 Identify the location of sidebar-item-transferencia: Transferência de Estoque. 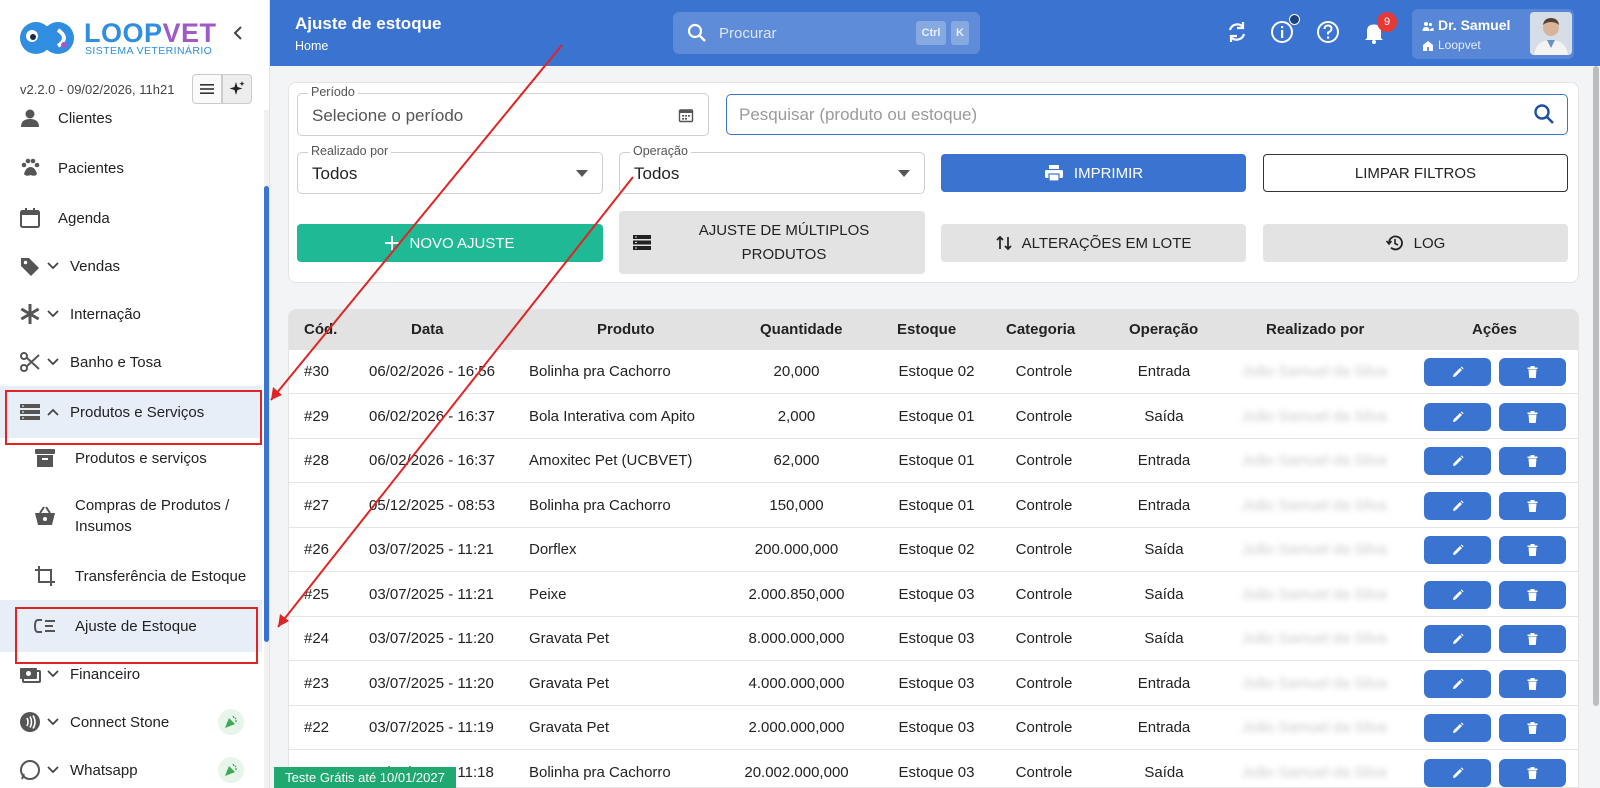
(131, 576).